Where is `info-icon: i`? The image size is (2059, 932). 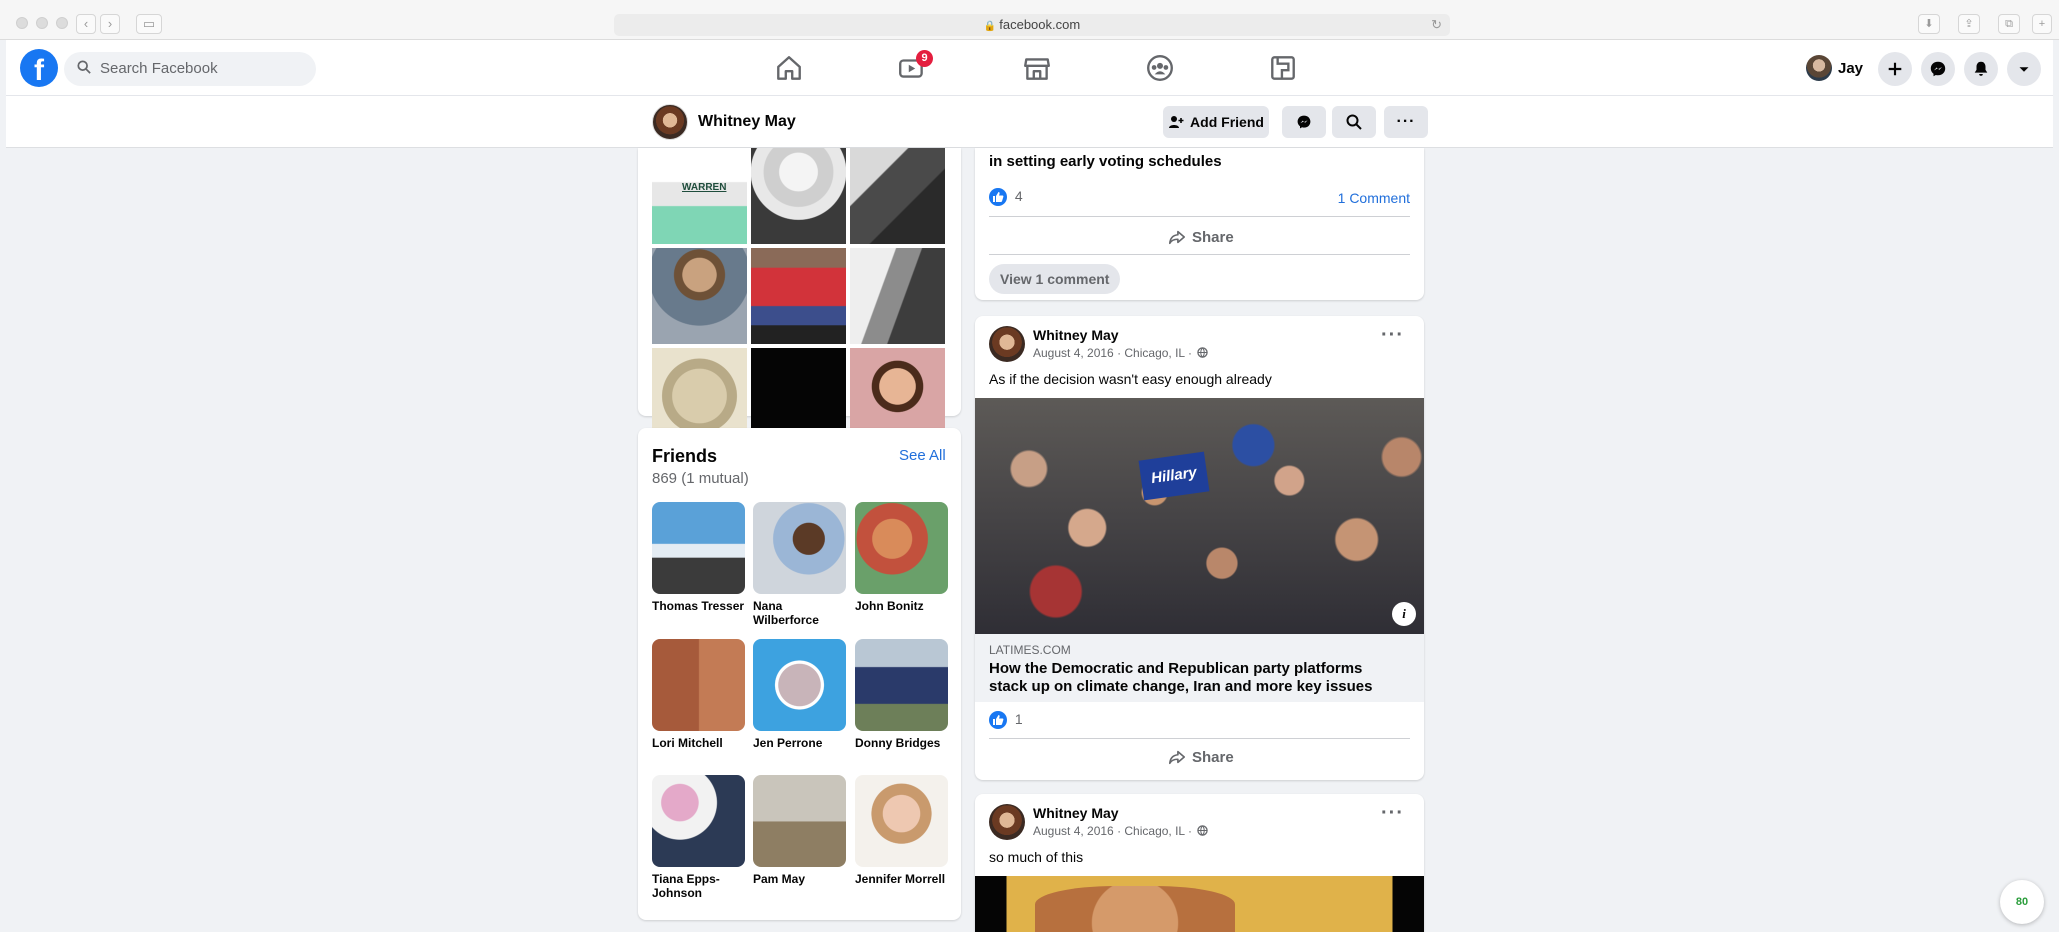 info-icon: i is located at coordinates (1404, 614).